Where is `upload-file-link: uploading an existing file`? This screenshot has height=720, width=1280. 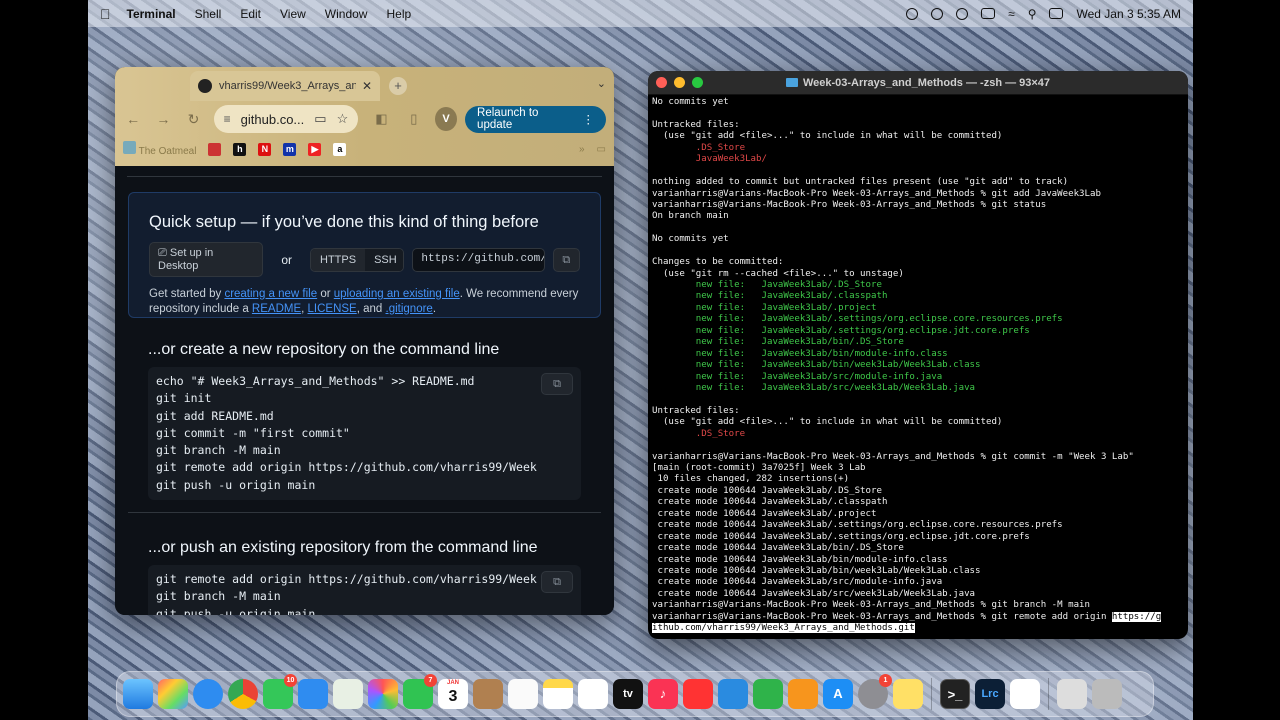
upload-file-link: uploading an existing file is located at coordinates (397, 294).